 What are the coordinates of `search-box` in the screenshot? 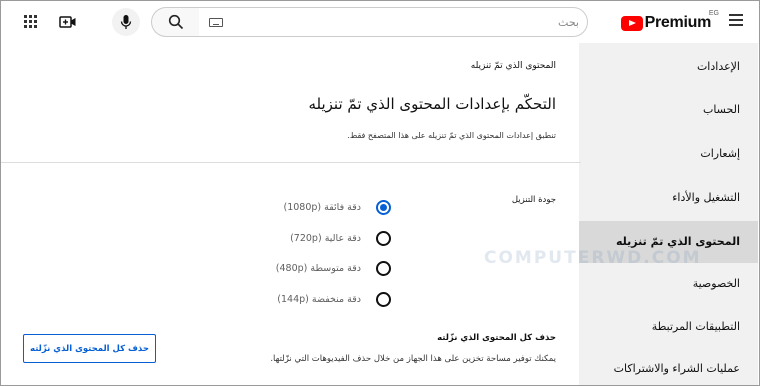 It's located at (393, 22).